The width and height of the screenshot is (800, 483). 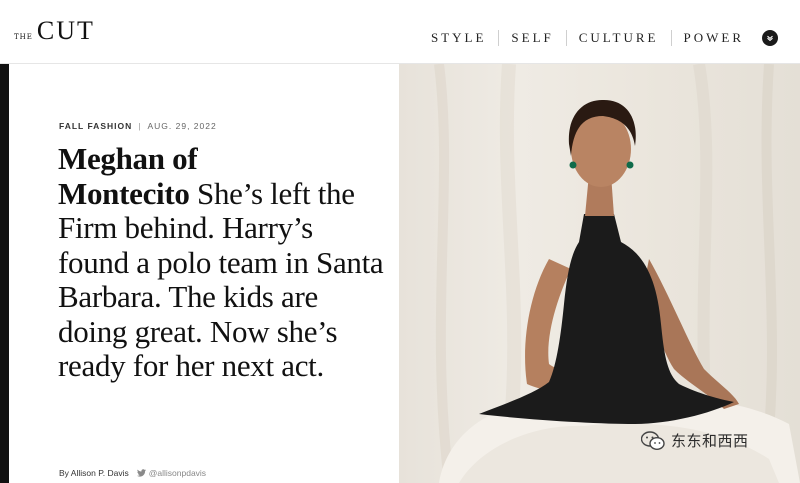 What do you see at coordinates (95, 126) in the screenshot?
I see `section-link: FALL FASHION` at bounding box center [95, 126].